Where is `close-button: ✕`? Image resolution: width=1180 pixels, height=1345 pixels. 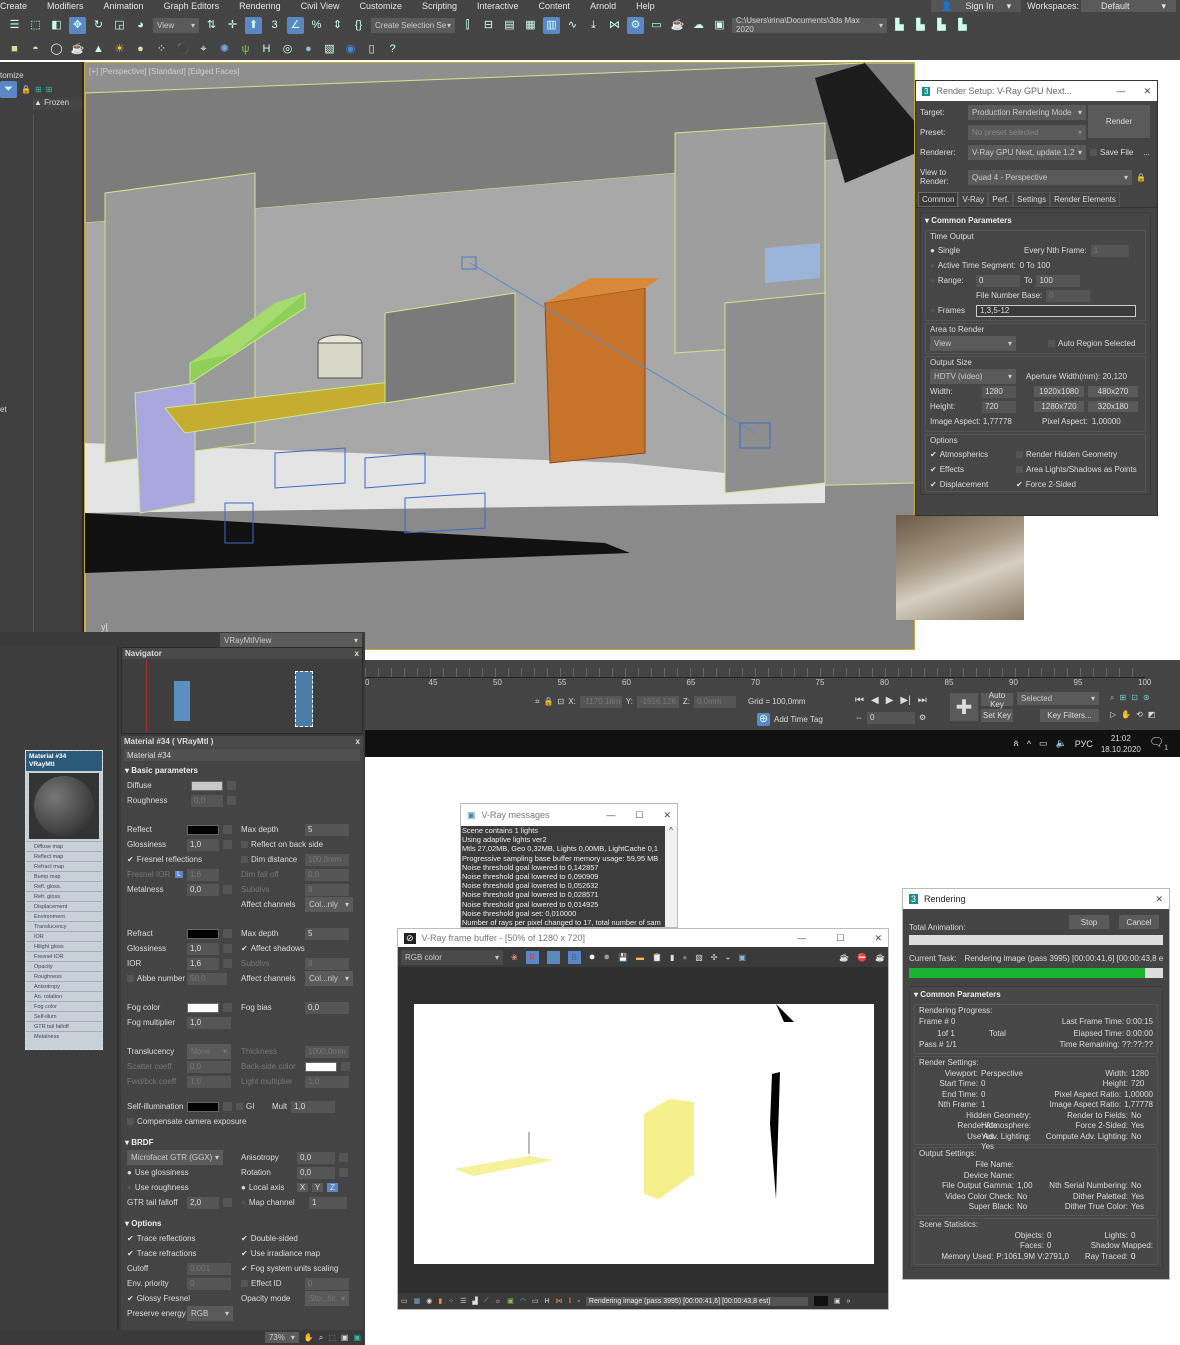
close-button: ✕ is located at coordinates (667, 815).